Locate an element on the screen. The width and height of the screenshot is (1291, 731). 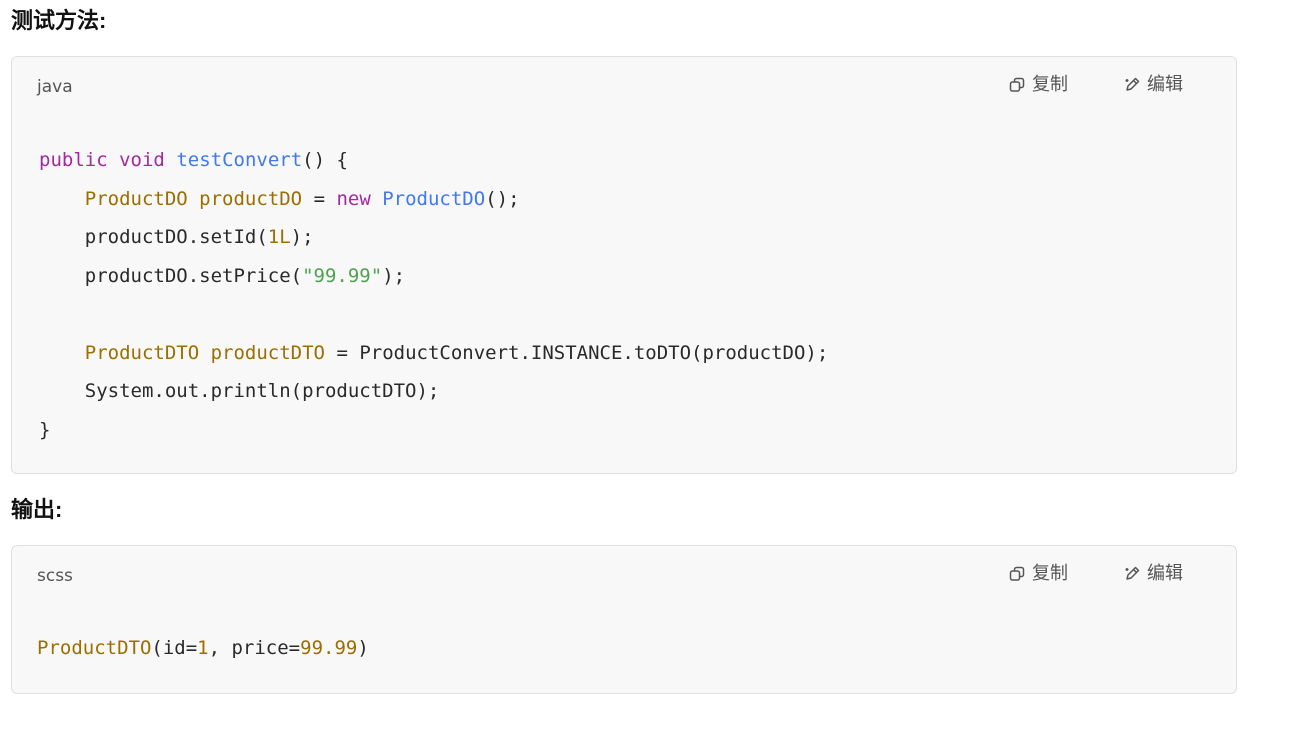
code-token: 1L is located at coordinates (279, 237).